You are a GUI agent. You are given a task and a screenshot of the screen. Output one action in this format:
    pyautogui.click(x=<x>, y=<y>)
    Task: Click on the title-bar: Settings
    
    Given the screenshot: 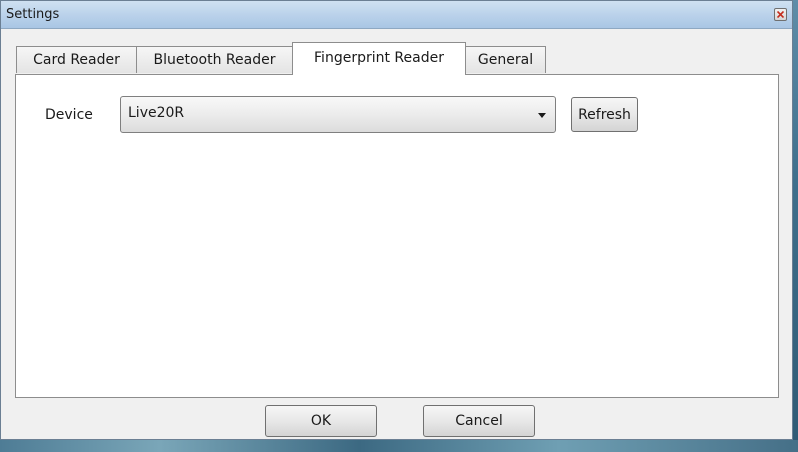 What is the action you would take?
    pyautogui.click(x=396, y=15)
    